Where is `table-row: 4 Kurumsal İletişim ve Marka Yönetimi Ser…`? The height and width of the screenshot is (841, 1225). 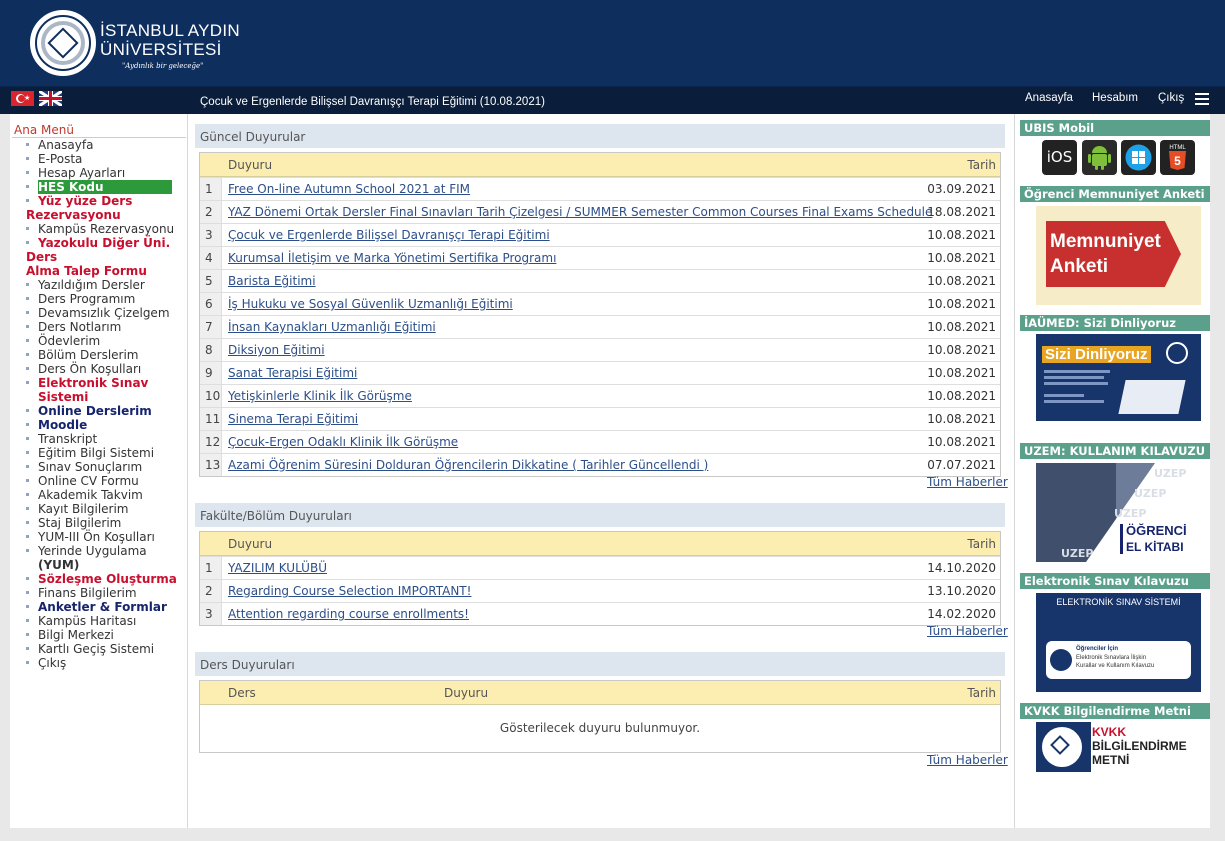
table-row: 4 Kurumsal İletişim ve Marka Yönetimi Ser… is located at coordinates (600, 257).